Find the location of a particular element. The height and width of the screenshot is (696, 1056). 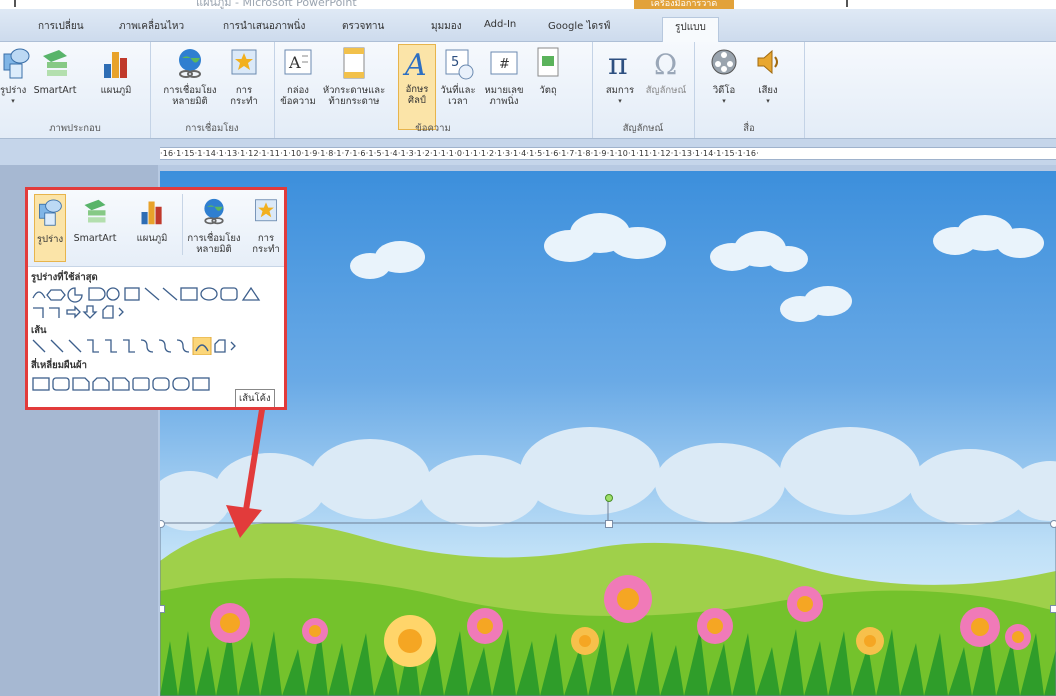

line-icon is located at coordinates (39, 346).